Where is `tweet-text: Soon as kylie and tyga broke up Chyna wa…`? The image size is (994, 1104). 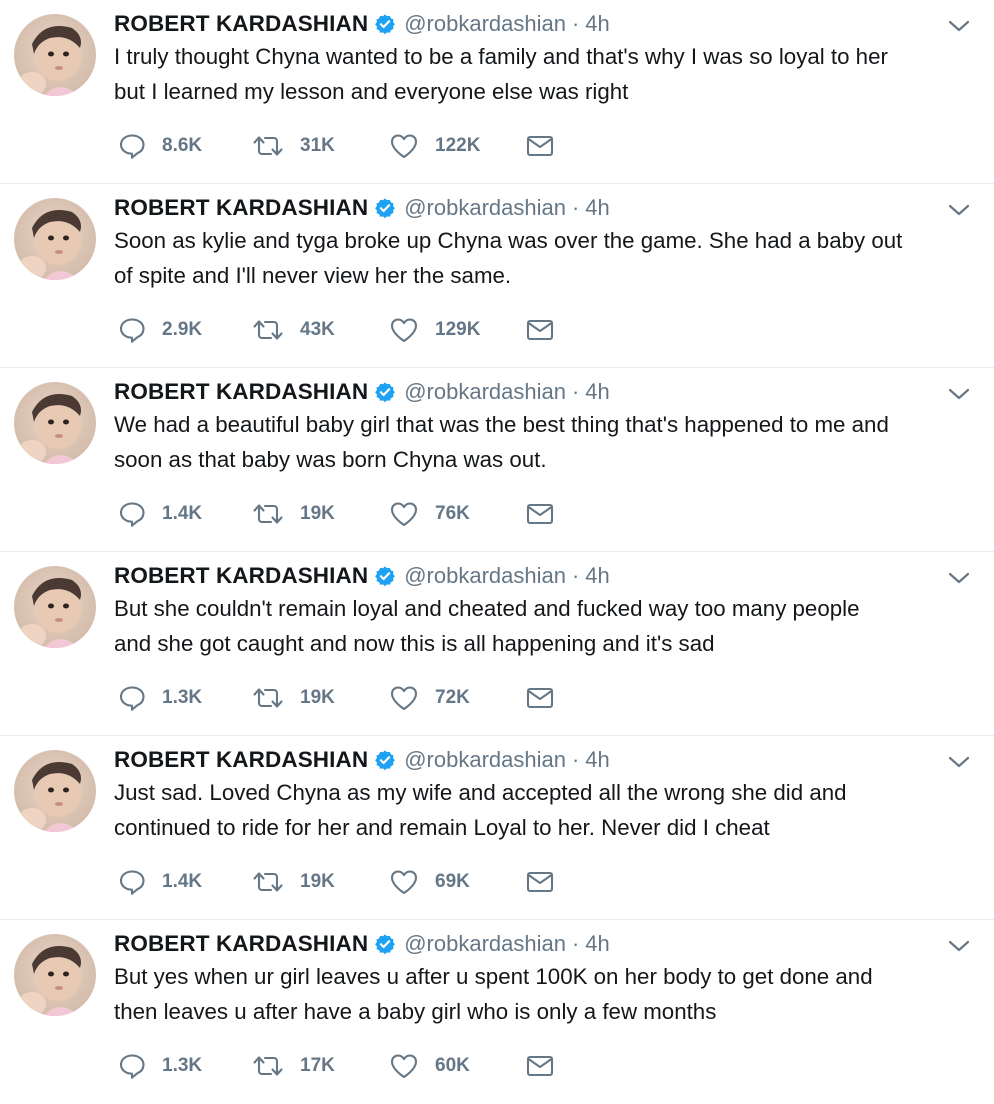 tweet-text: Soon as kylie and tyga broke up Chyna wa… is located at coordinates (508, 258).